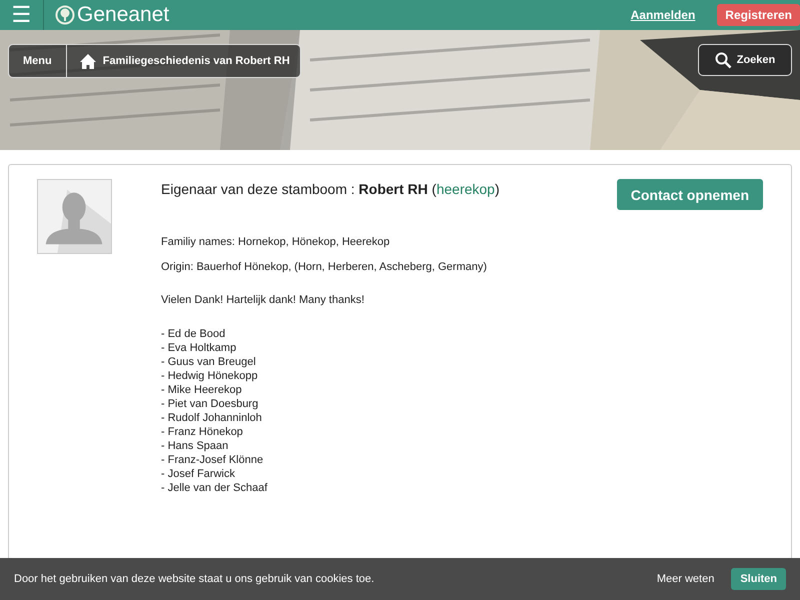 This screenshot has width=800, height=600. Describe the element at coordinates (214, 488) in the screenshot. I see `contributor-name: - Jelle van der Schaaf` at that location.